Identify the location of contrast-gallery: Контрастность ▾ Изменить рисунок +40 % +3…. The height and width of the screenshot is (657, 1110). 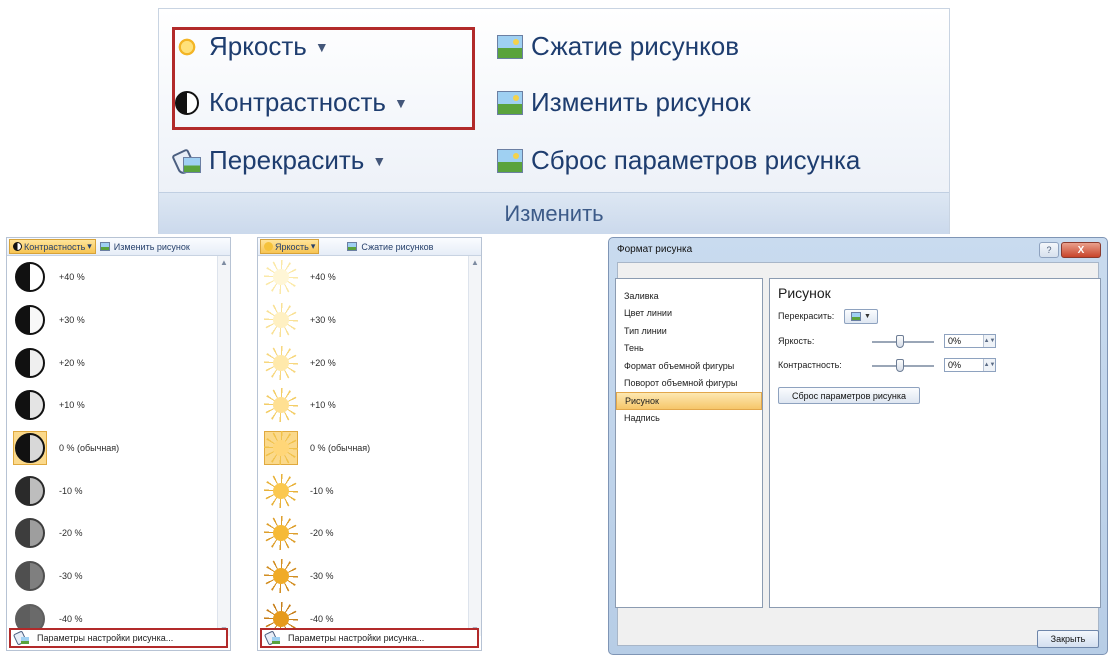
(118, 444).